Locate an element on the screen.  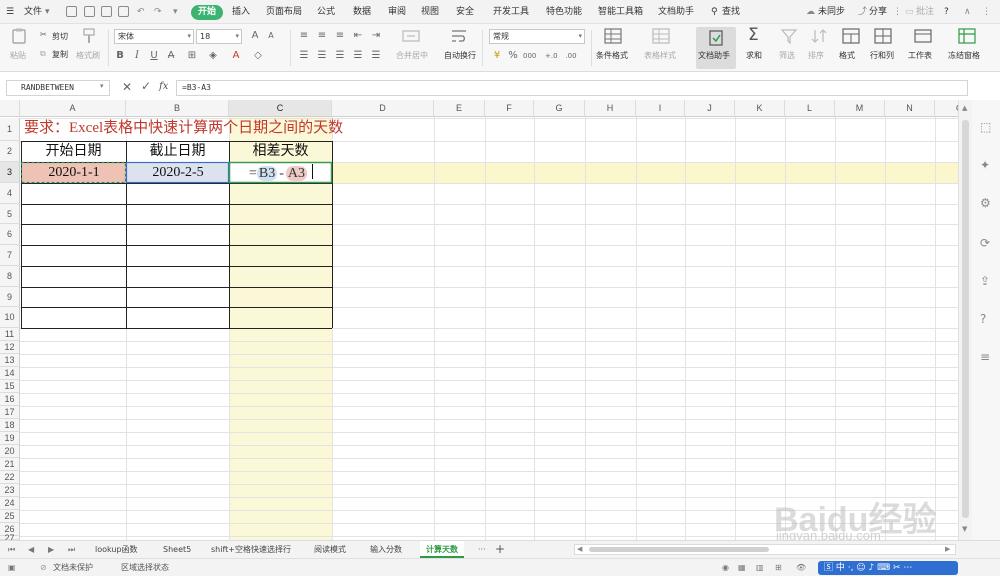
macro-icon: ▣ is located at coordinates (12, 568).